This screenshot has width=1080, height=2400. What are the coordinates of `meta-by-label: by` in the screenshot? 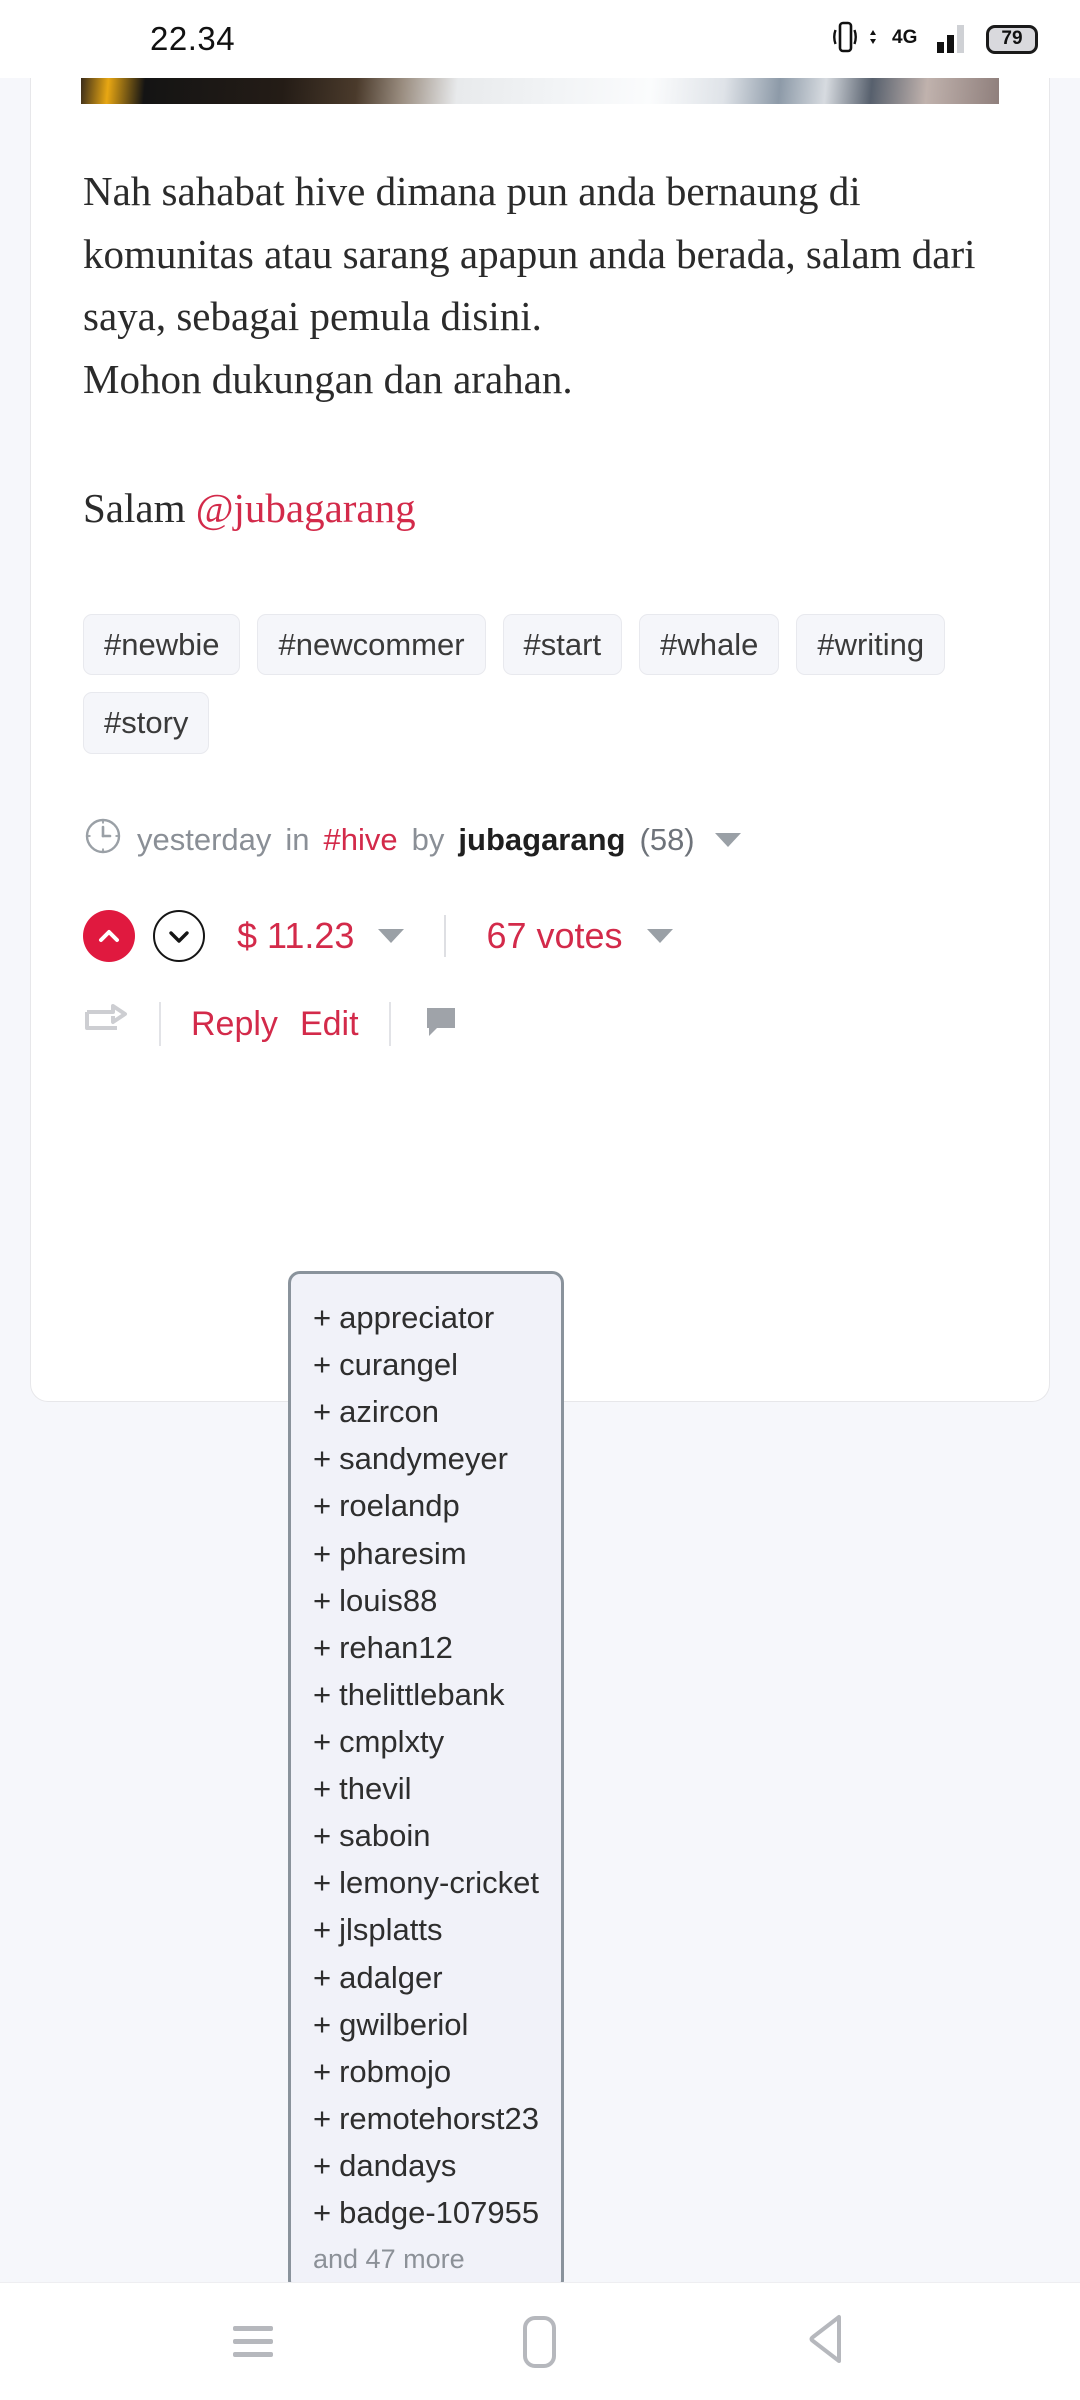 It's located at (428, 839).